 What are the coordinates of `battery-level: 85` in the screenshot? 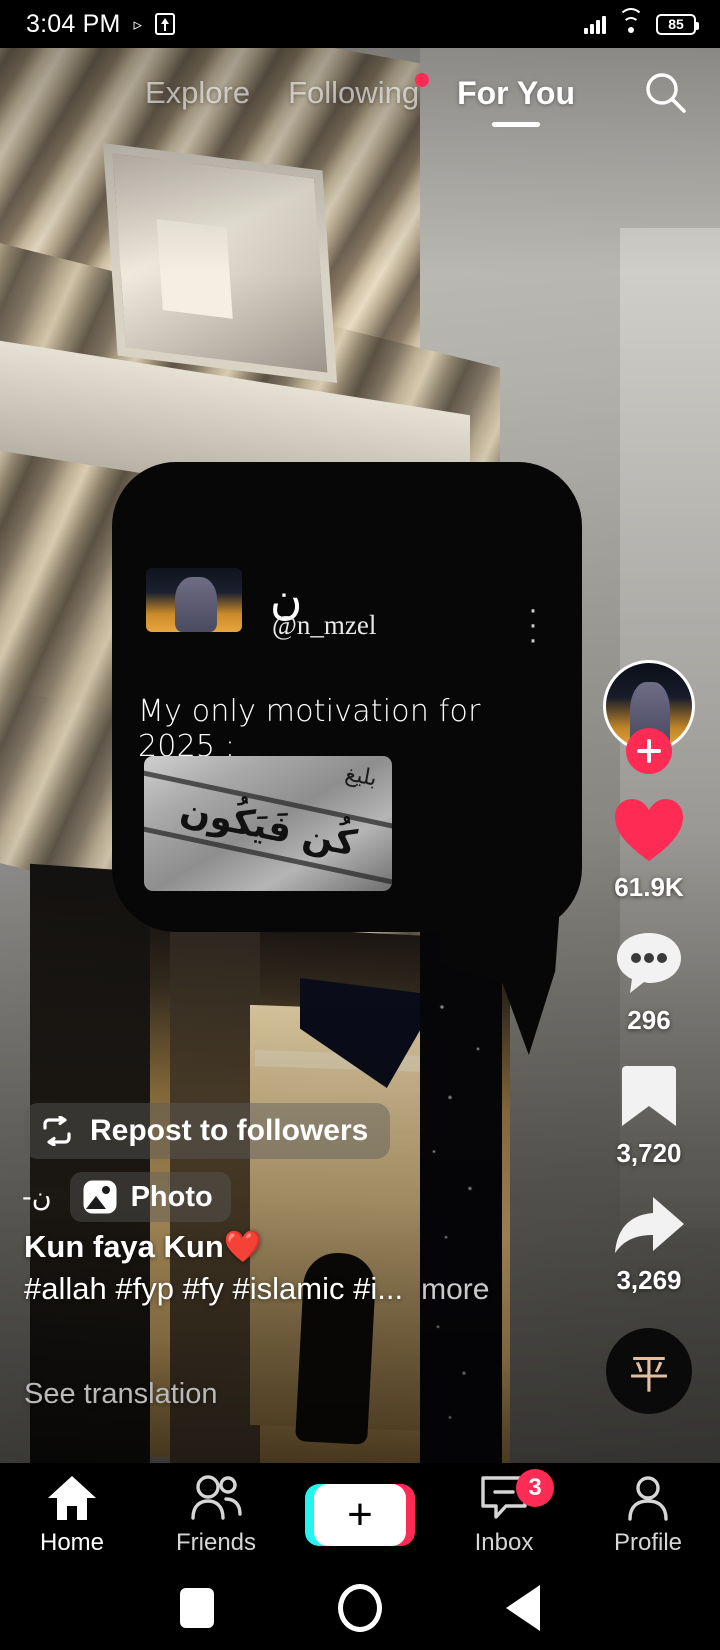 It's located at (676, 24).